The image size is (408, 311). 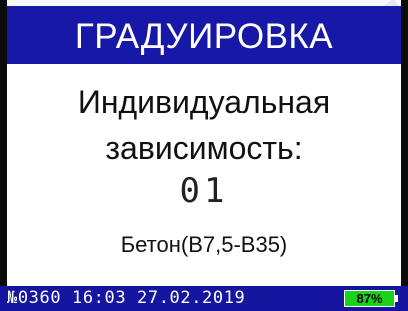 I want to click on frame-right, so click(x=404, y=155).